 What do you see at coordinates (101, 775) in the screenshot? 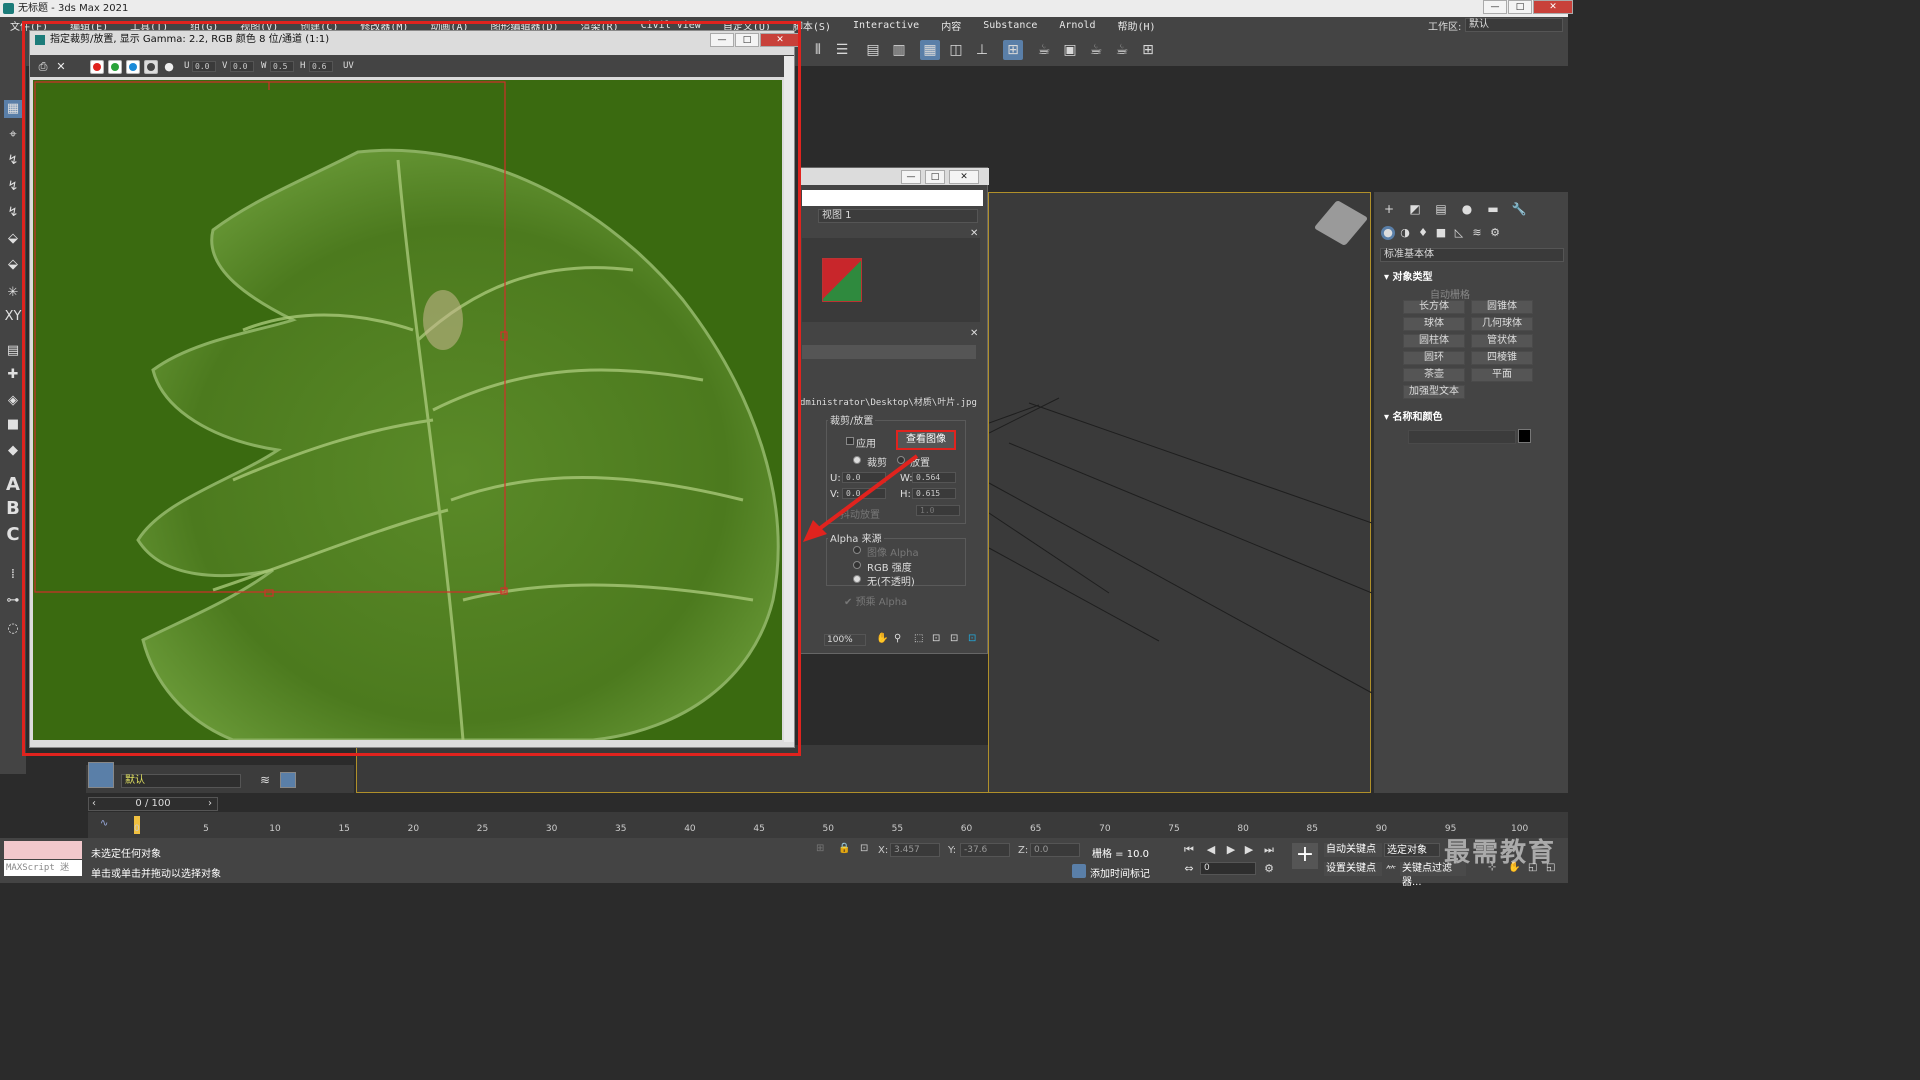
I see `layer-manager-icon` at bounding box center [101, 775].